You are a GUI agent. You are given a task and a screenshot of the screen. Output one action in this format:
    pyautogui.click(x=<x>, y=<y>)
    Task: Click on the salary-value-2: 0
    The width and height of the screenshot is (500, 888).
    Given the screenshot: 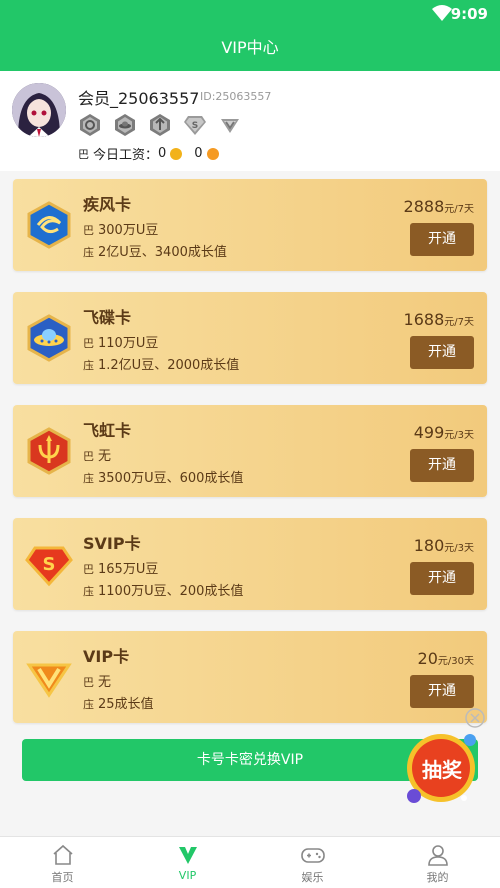 What is the action you would take?
    pyautogui.click(x=198, y=153)
    